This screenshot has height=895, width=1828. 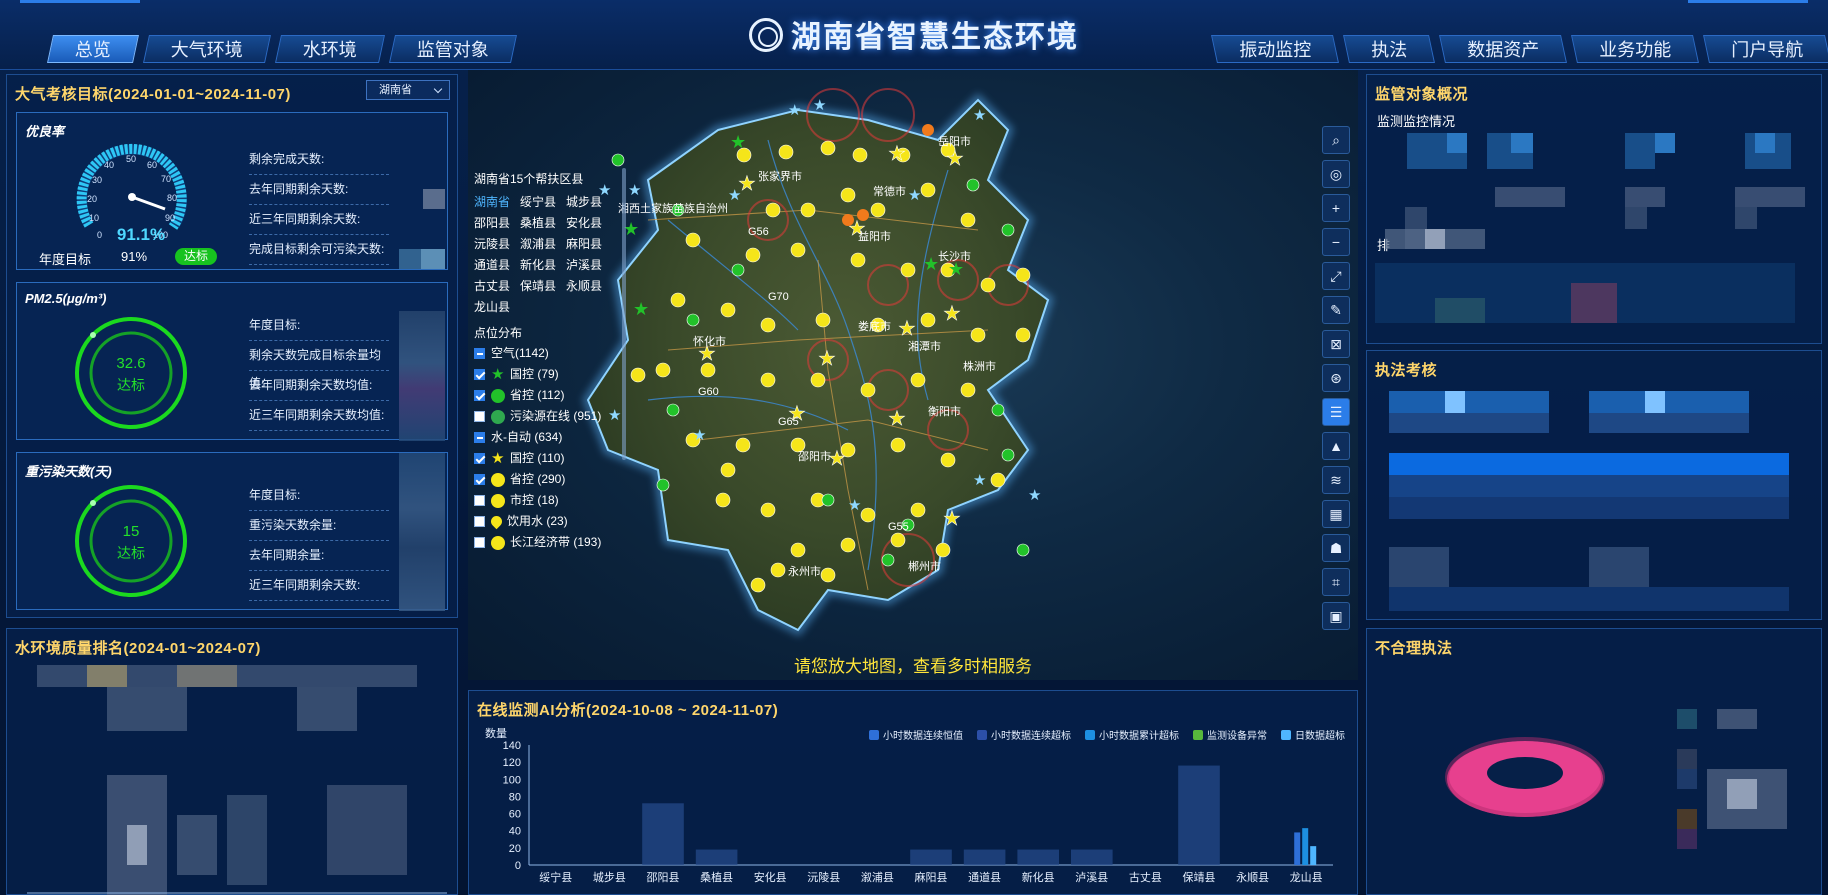 What do you see at coordinates (554, 416) in the screenshot?
I see `layer-item: 污染源在线 (951)` at bounding box center [554, 416].